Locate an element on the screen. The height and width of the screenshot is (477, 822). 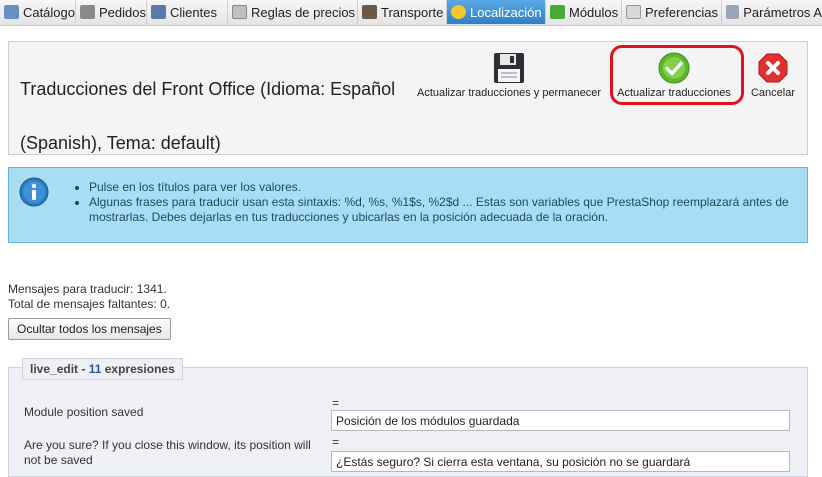
tab-modulos: Módulos is located at coordinates (584, 12).